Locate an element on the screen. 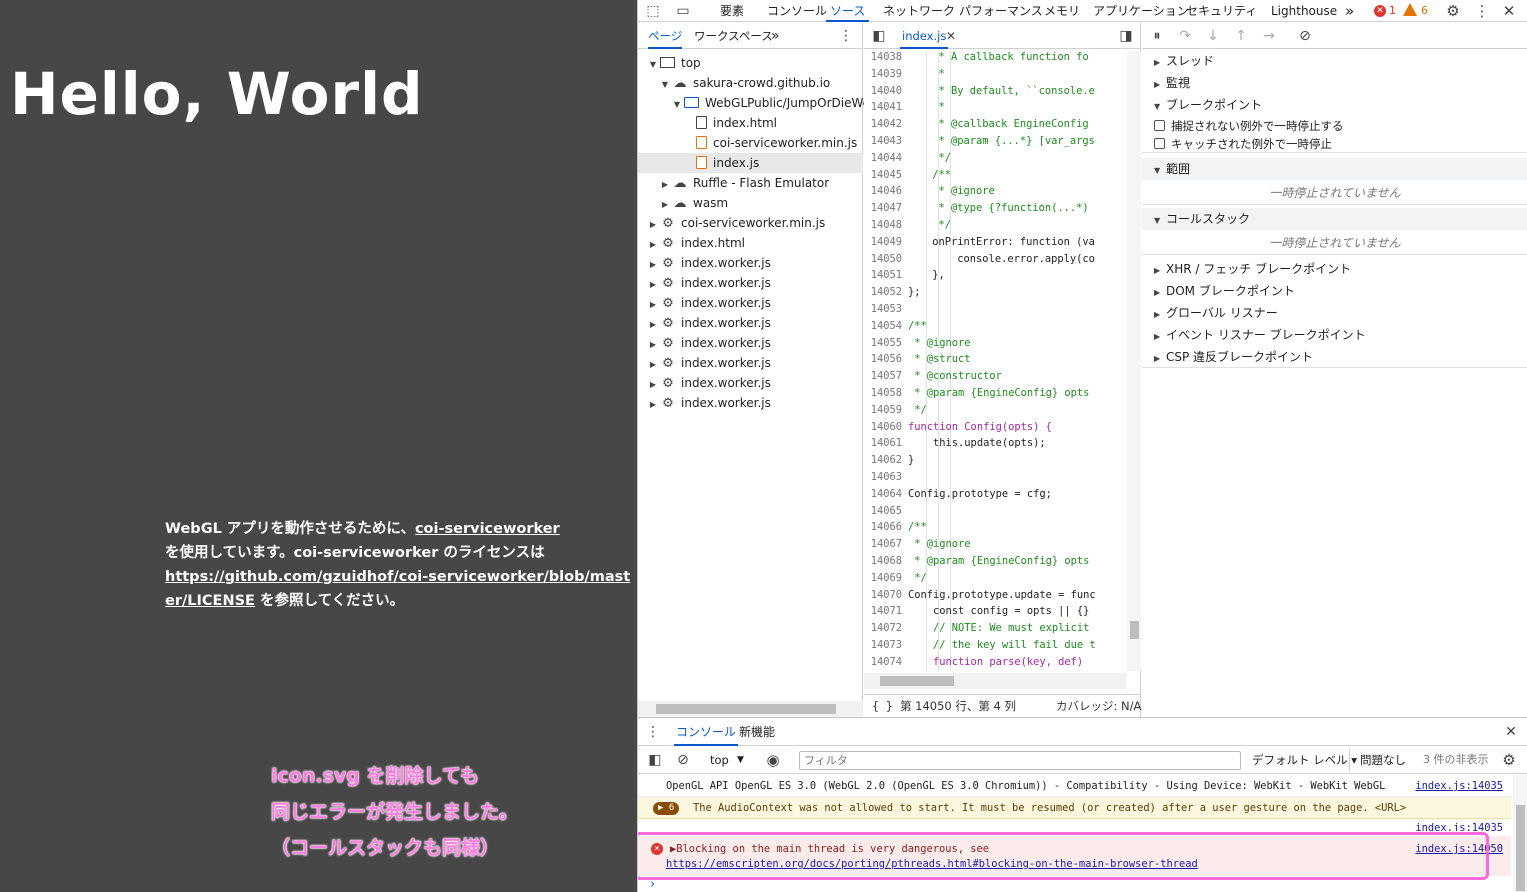 The height and width of the screenshot is (892, 1527). line-number: 14072 is located at coordinates (883, 628).